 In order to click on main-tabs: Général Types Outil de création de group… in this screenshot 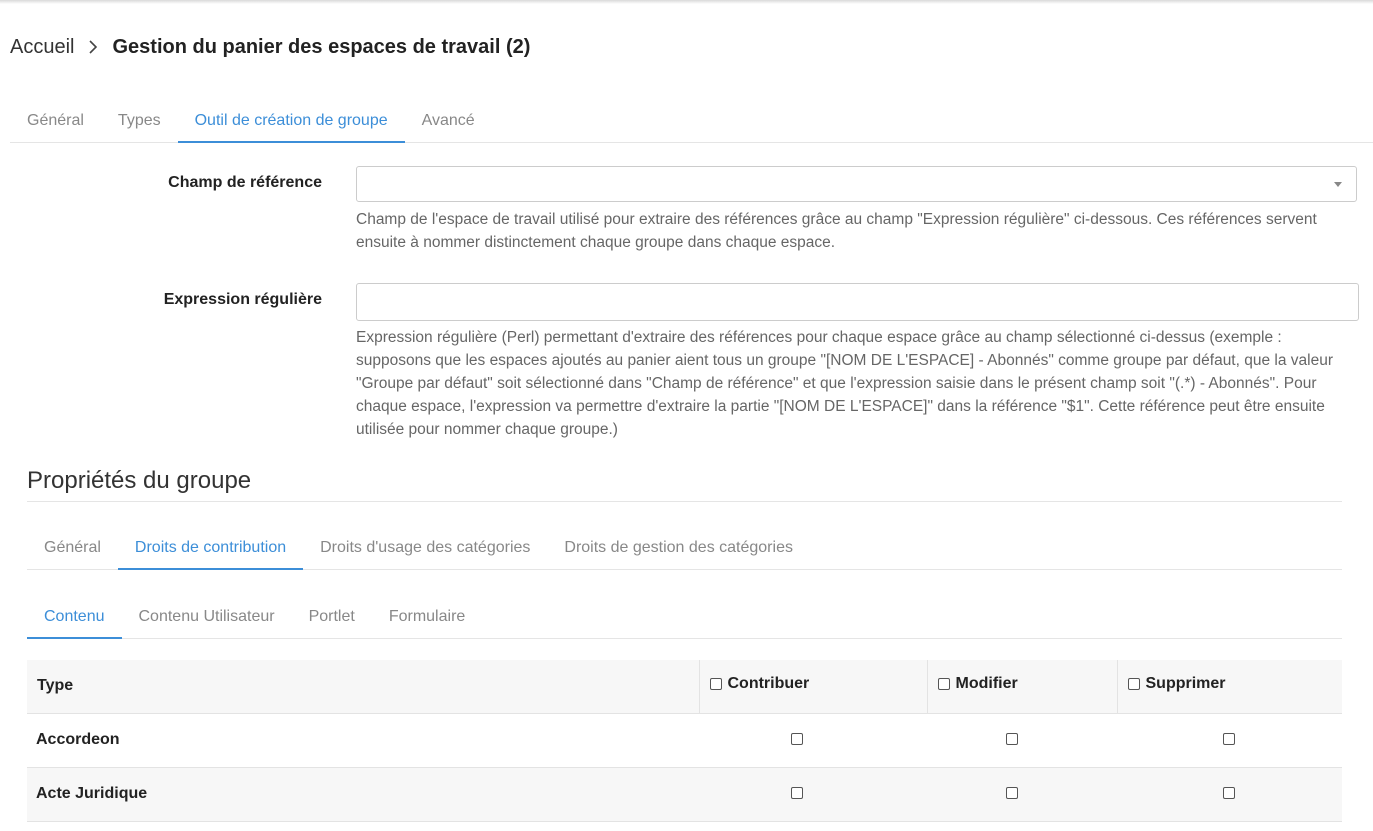, I will do `click(691, 121)`.